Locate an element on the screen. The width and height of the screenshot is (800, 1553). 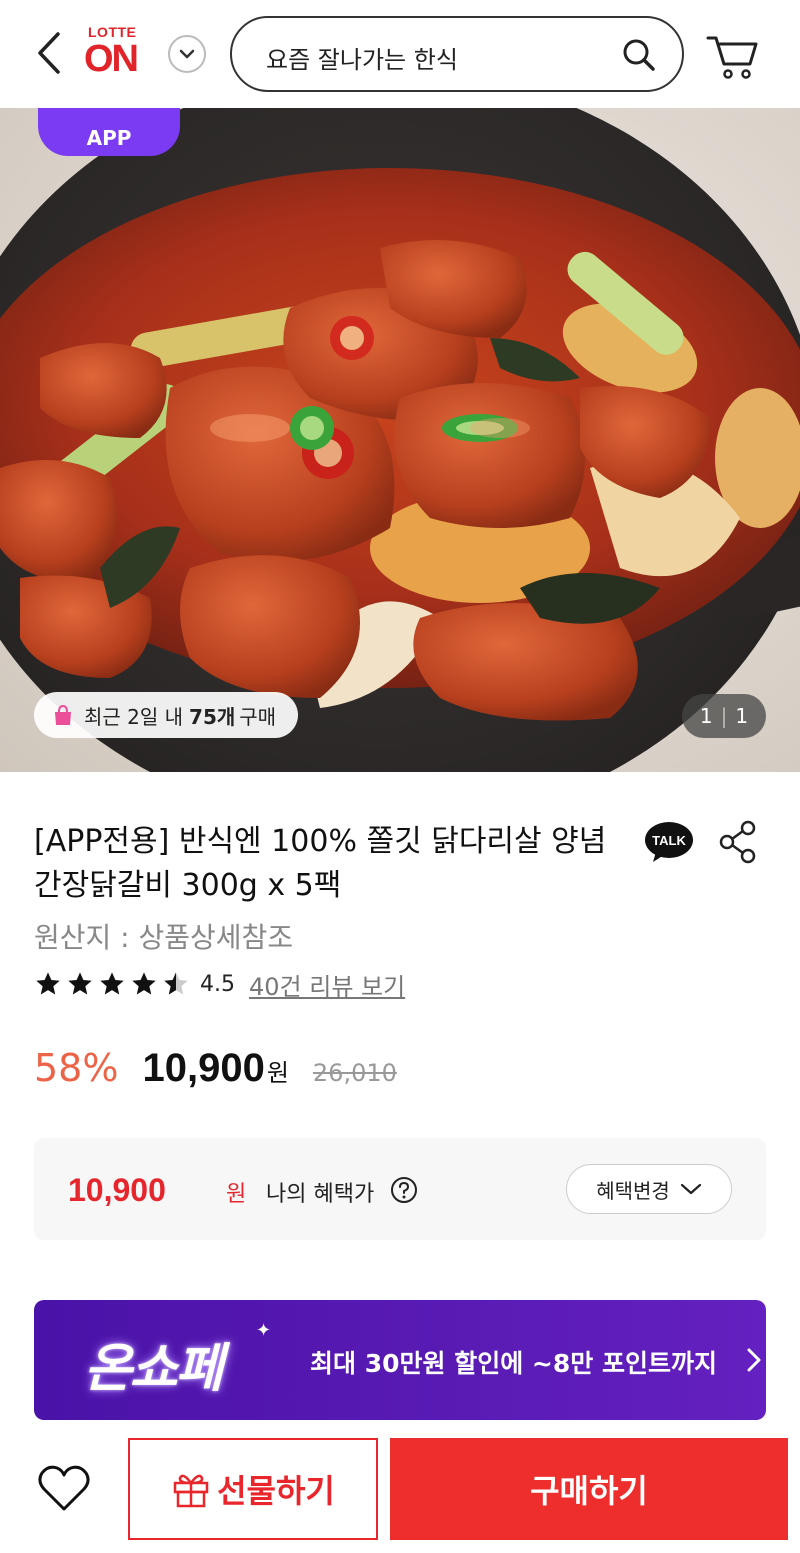
rating-stars is located at coordinates (114, 984).